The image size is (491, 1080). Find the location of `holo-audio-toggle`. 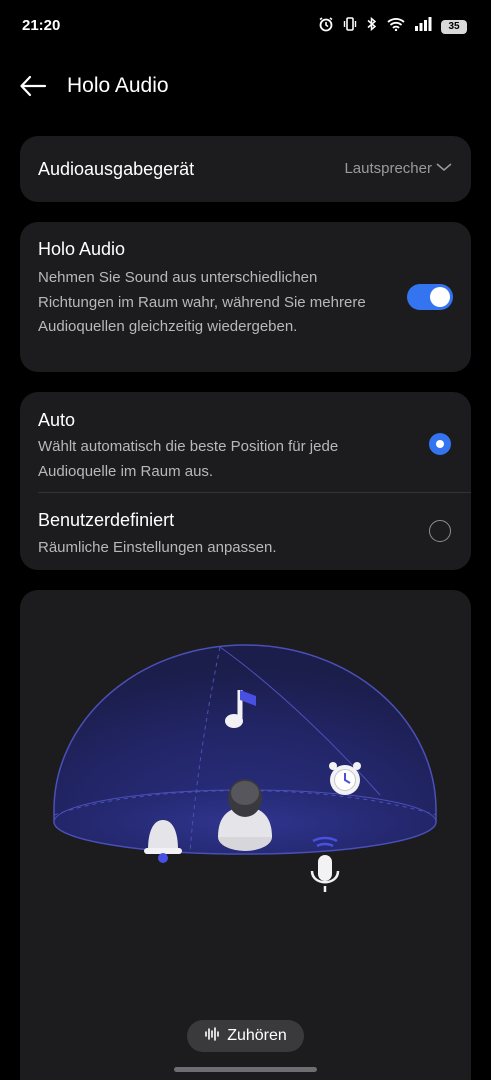

holo-audio-toggle is located at coordinates (430, 297).